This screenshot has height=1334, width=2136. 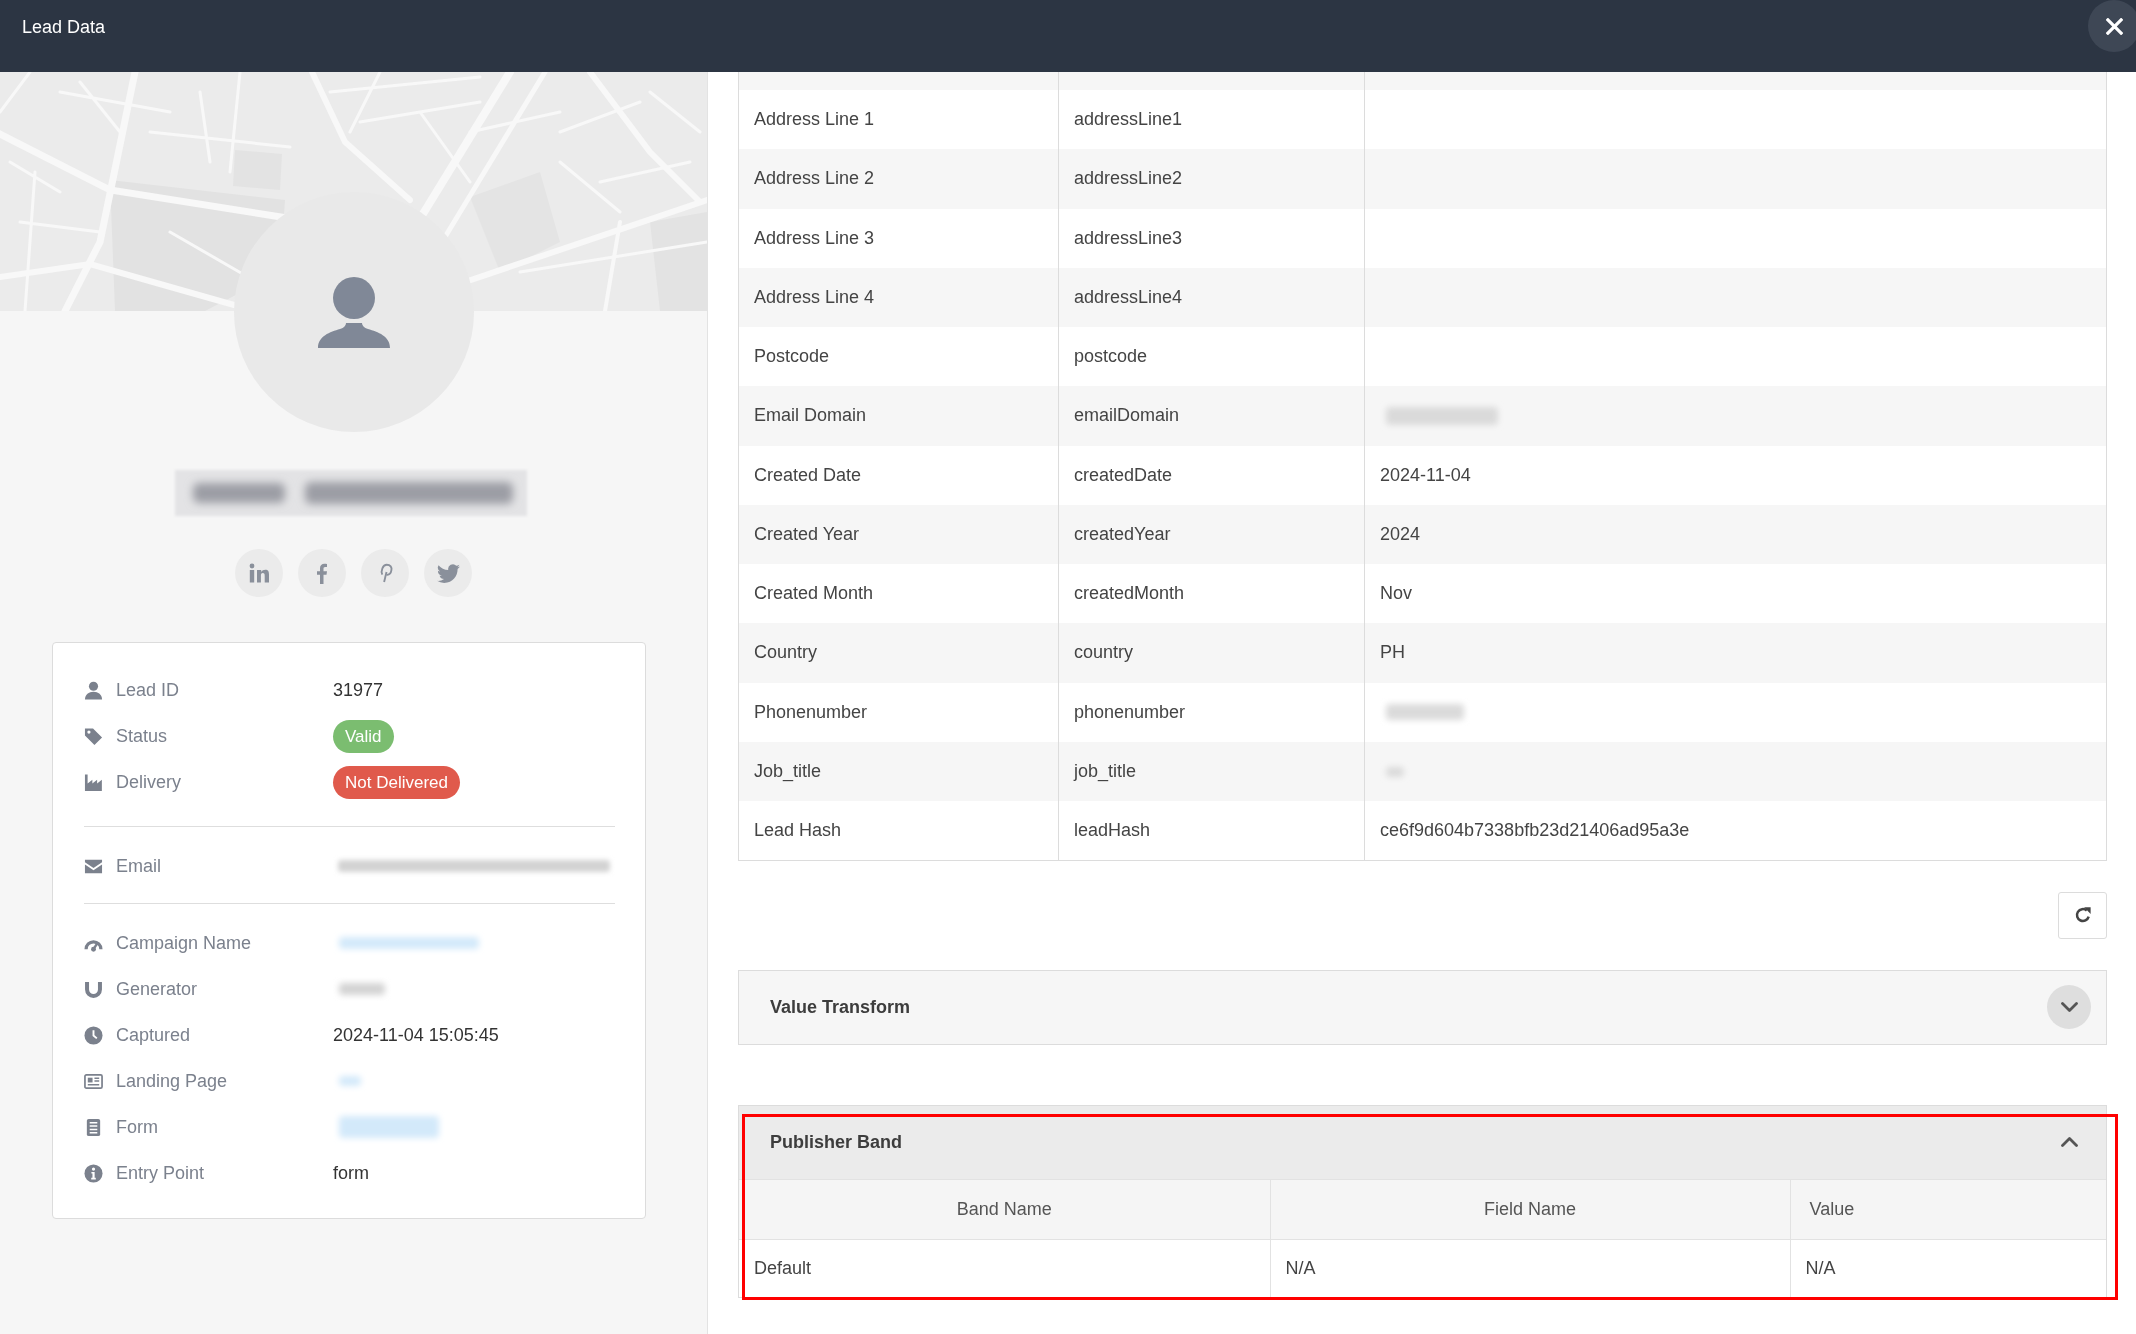 I want to click on field-label: Captured, so click(x=153, y=1035).